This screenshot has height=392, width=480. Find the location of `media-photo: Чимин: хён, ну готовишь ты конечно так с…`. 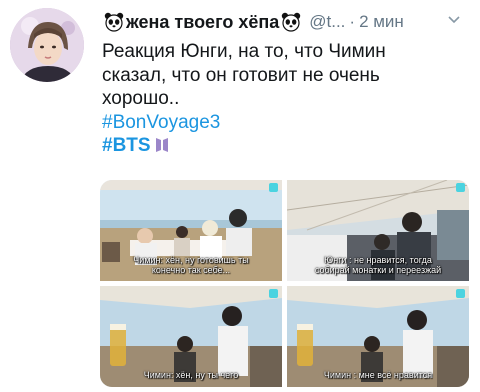

media-photo: Чимин: хён, ну готовишь ты конечно так с… is located at coordinates (191, 230).